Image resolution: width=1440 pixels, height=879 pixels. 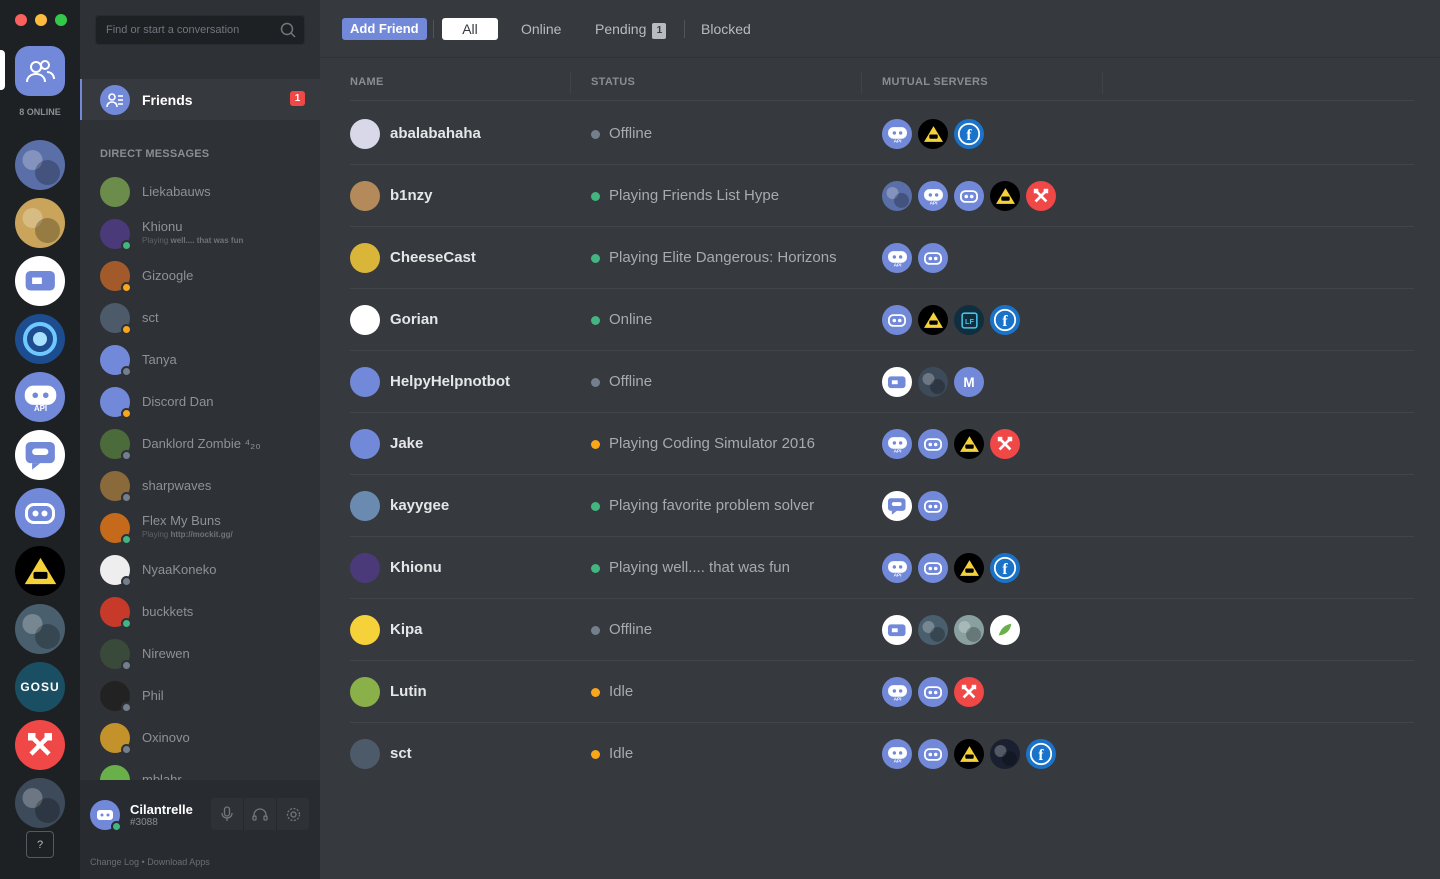 What do you see at coordinates (200, 401) in the screenshot?
I see `dm-item: Discord Dan` at bounding box center [200, 401].